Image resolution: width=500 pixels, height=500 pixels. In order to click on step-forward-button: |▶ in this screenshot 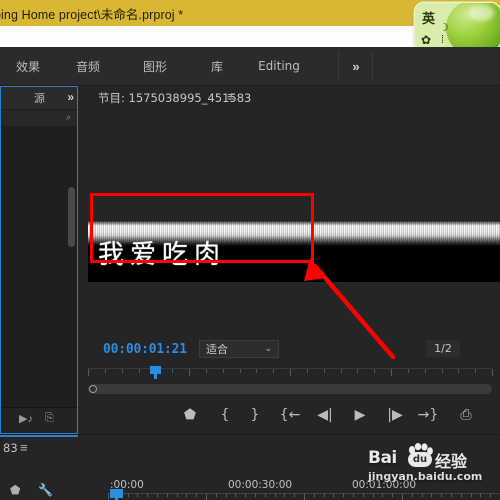, I will do `click(395, 415)`.